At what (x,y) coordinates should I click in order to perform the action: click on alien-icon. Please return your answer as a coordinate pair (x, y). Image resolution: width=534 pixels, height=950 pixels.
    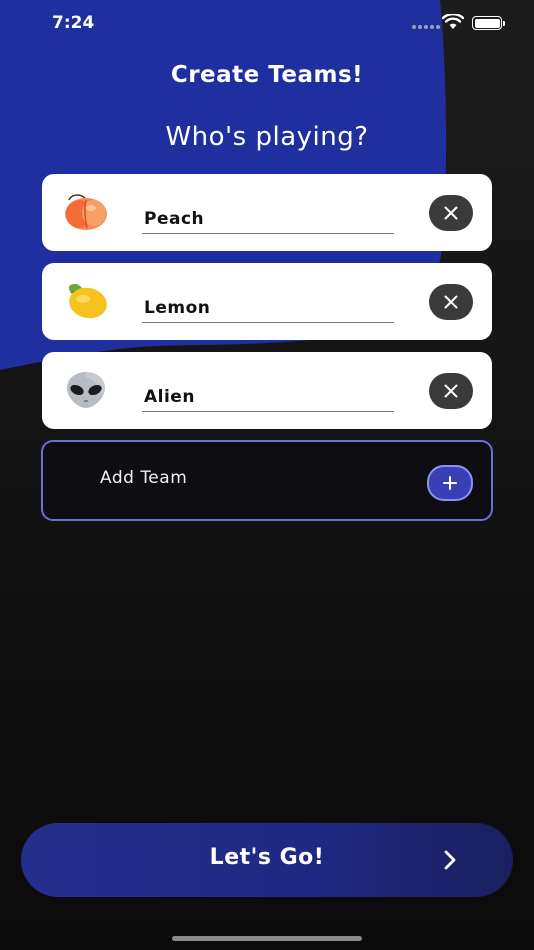
    Looking at the image, I should click on (86, 390).